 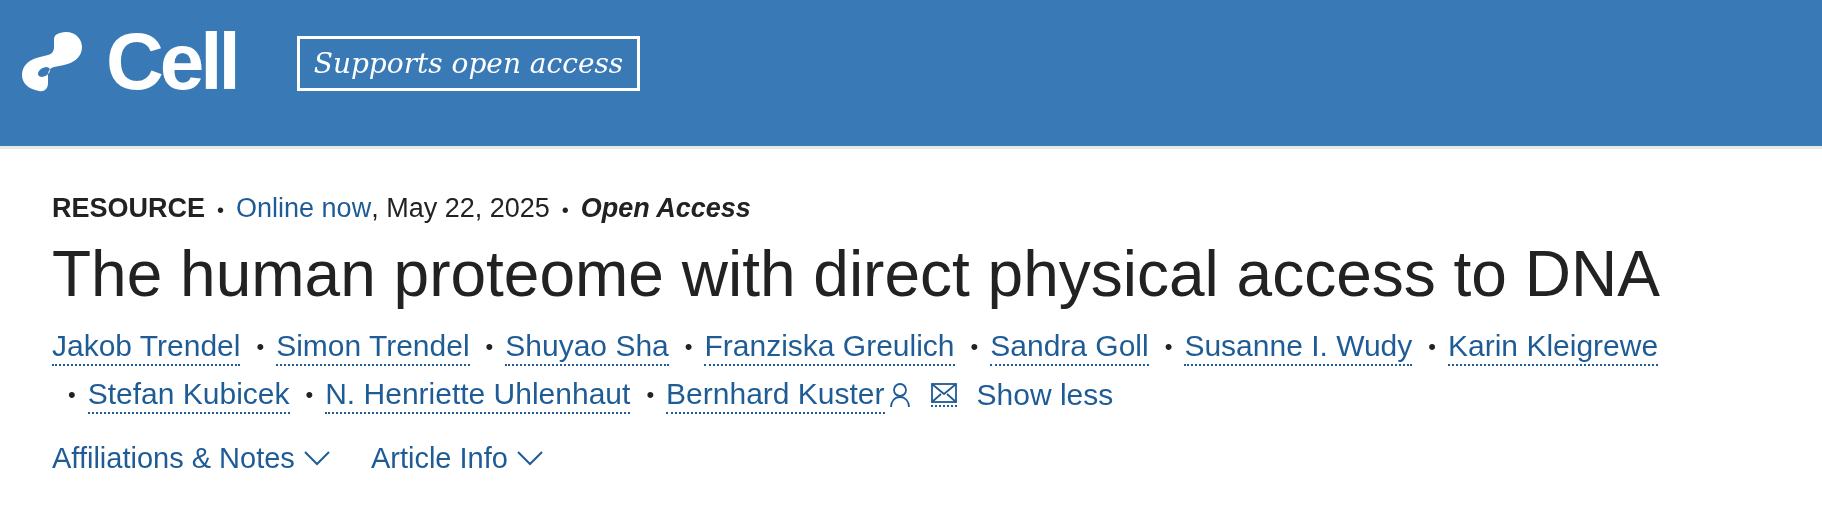 I want to click on author-link: Stefan Kubicek, so click(x=188, y=394).